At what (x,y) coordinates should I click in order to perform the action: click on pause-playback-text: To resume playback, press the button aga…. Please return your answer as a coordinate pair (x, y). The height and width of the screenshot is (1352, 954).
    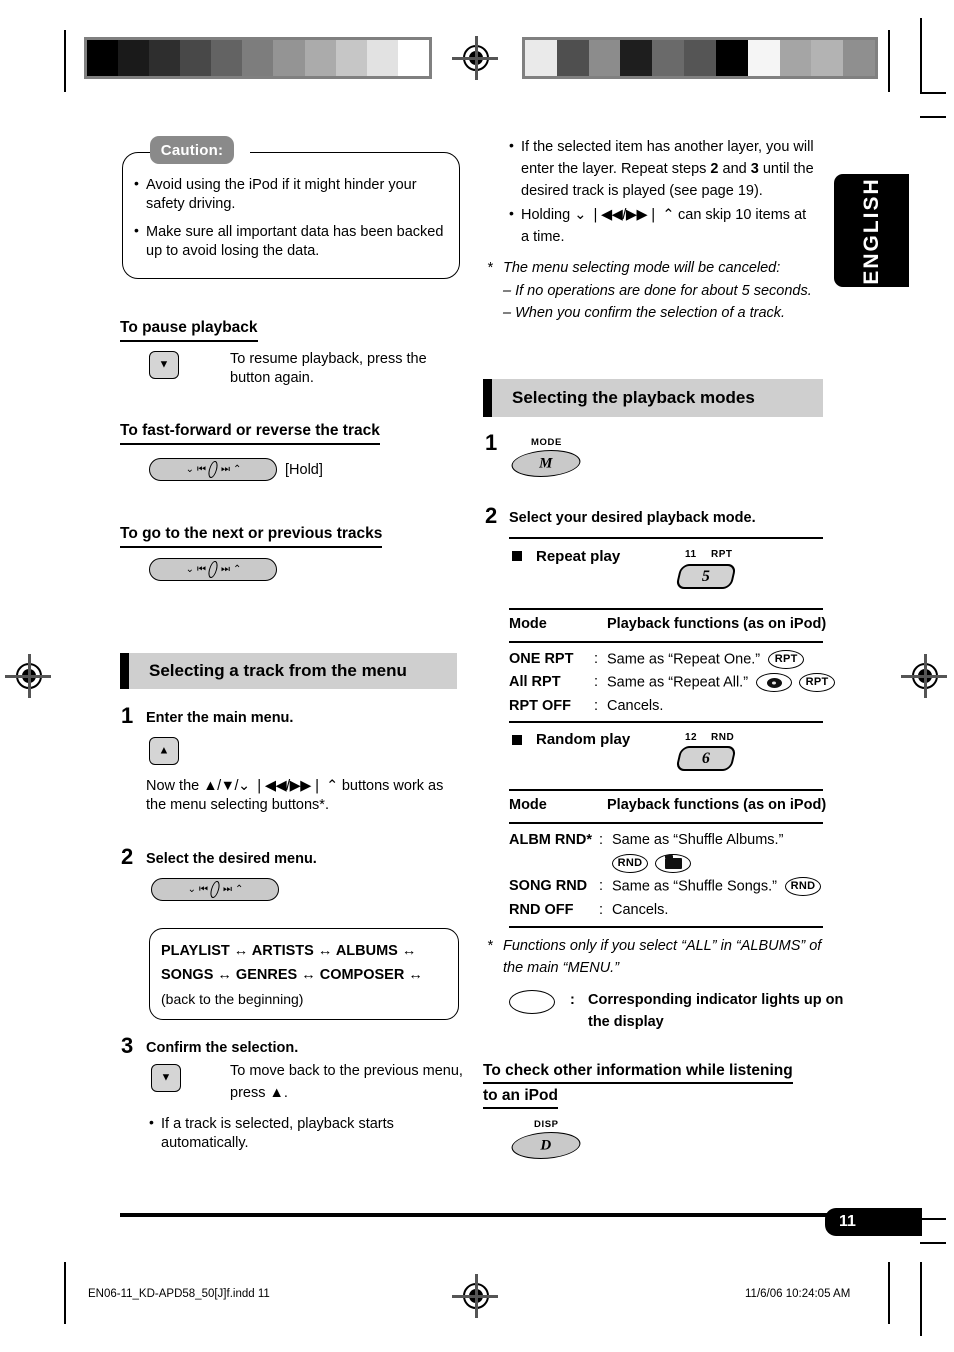
    Looking at the image, I should click on (328, 368).